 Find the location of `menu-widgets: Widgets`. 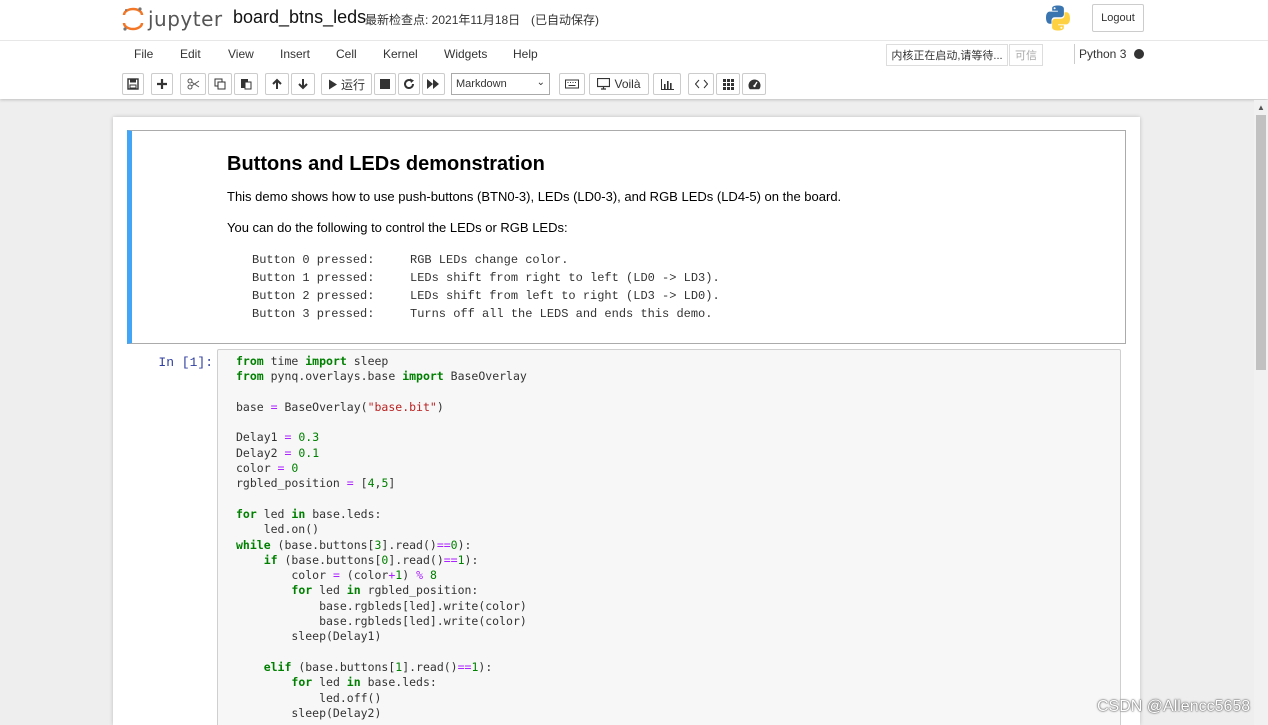

menu-widgets: Widgets is located at coordinates (465, 54).